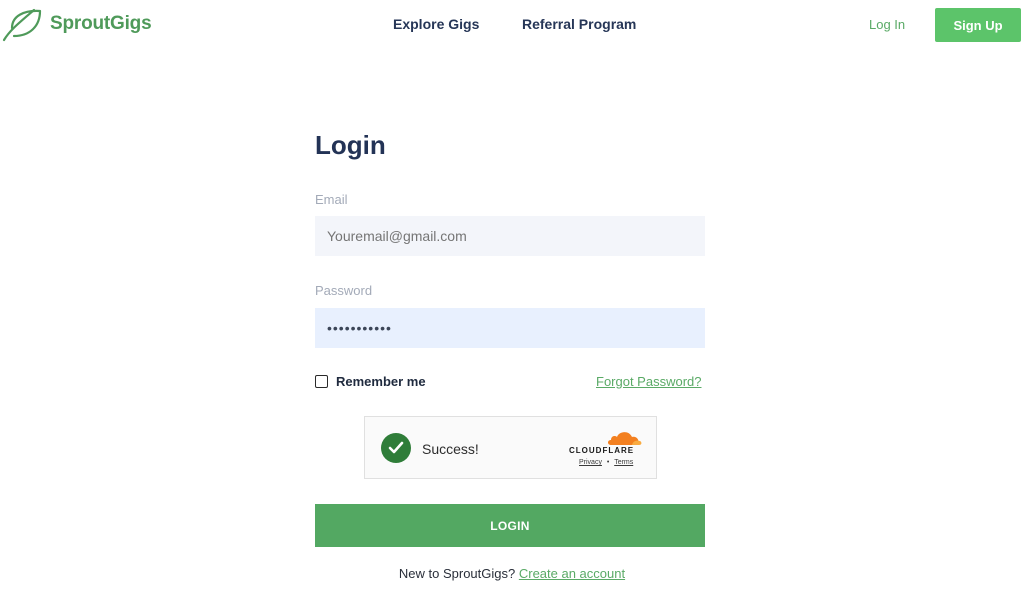  I want to click on cloudflare-captcha: Success! CLOUDFLARE Privacy • Terms, so click(510, 447).